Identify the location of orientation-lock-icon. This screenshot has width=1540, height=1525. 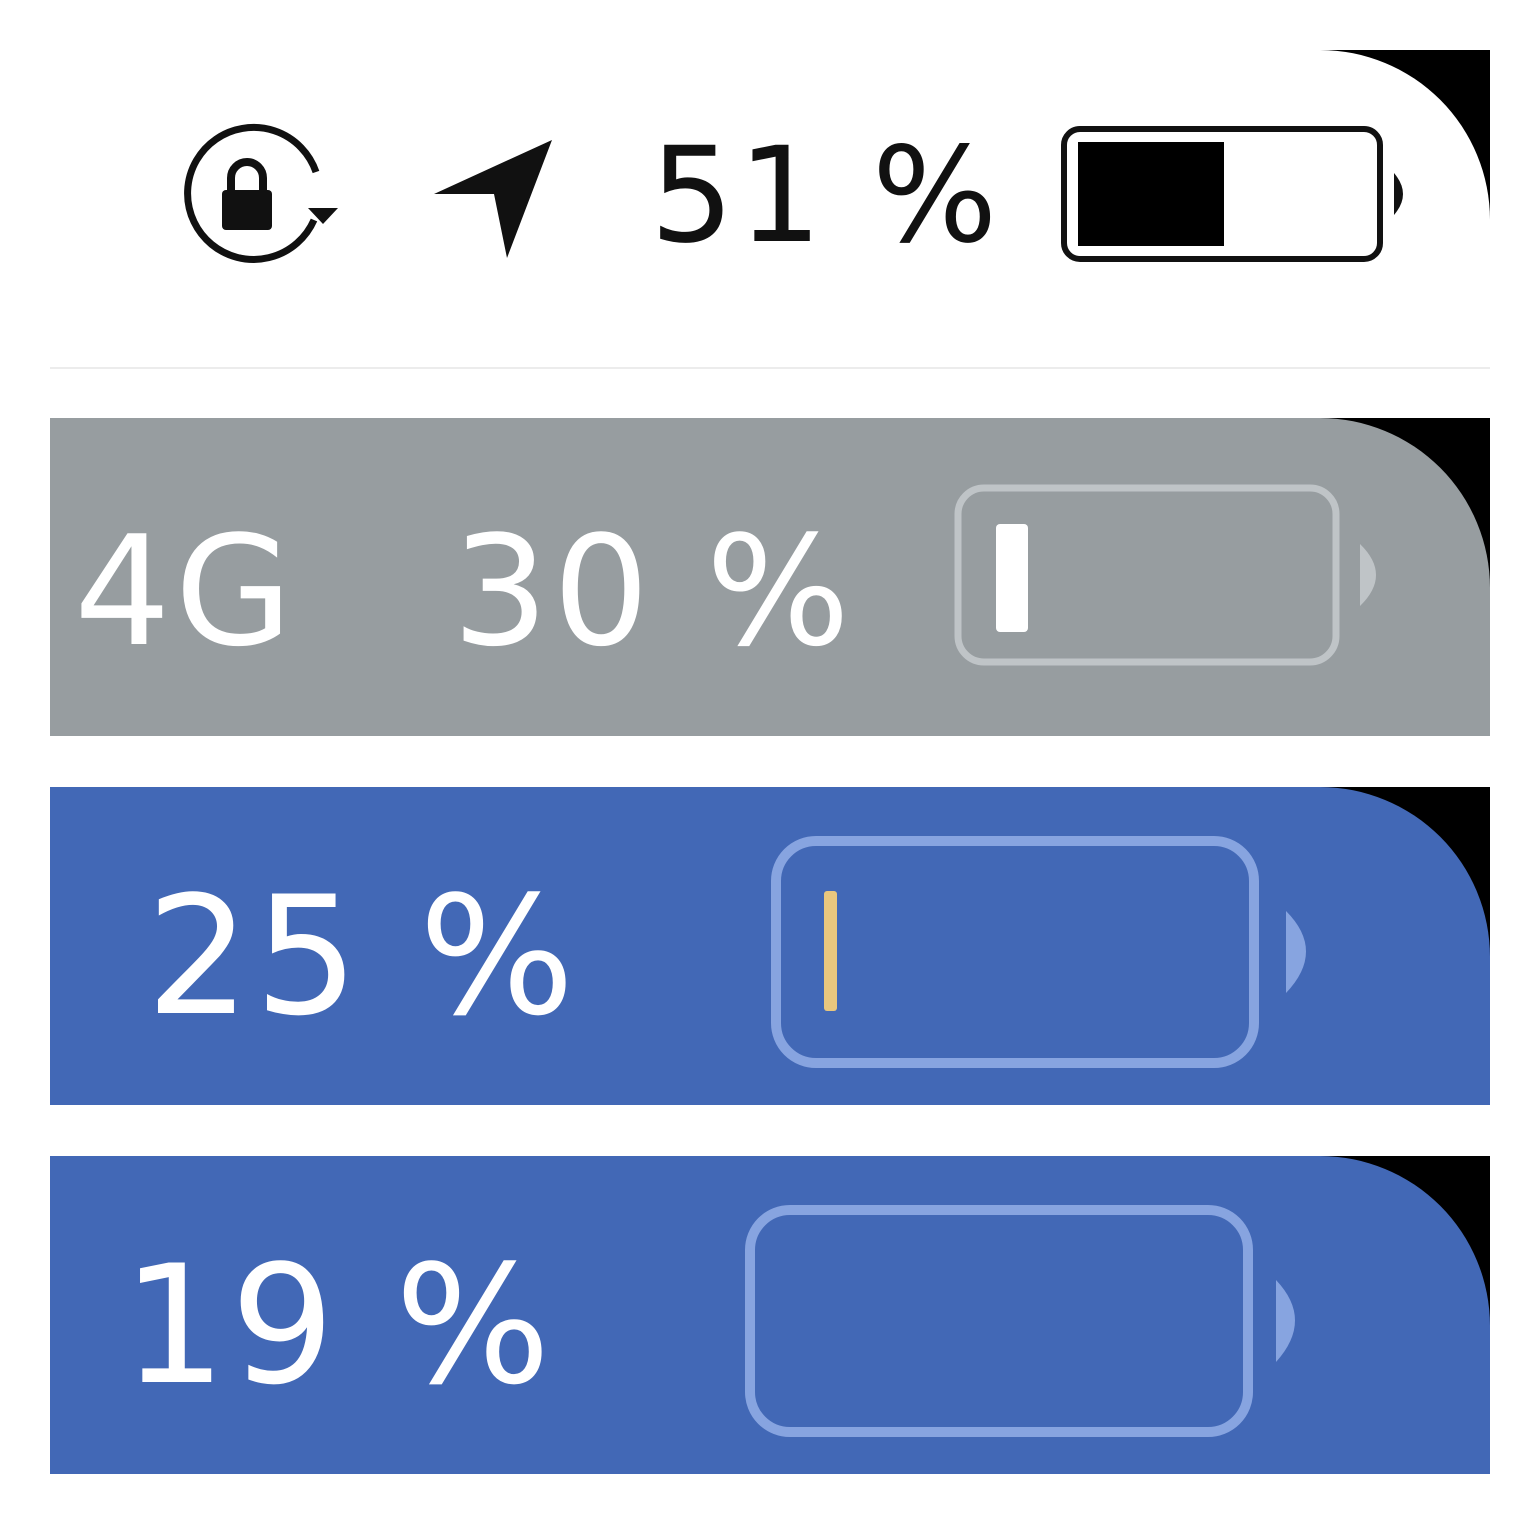
(263, 195).